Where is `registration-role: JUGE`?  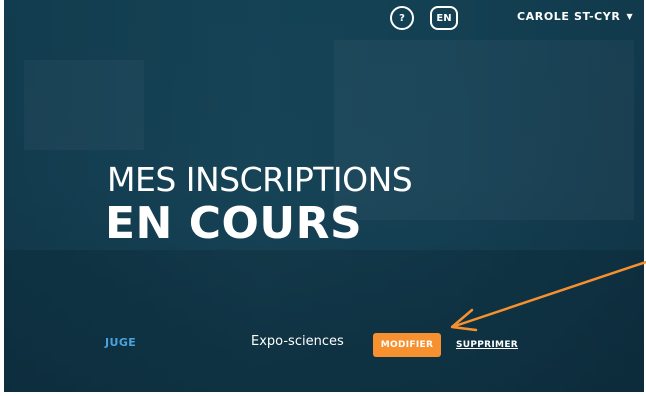
registration-role: JUGE is located at coordinates (121, 342).